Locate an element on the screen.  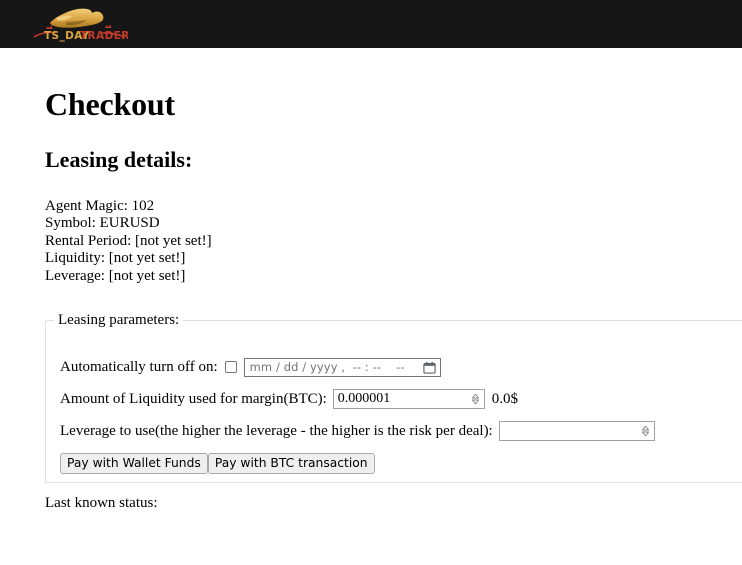
detail-agent-magic: Agent Magic: 102 is located at coordinates (100, 205).